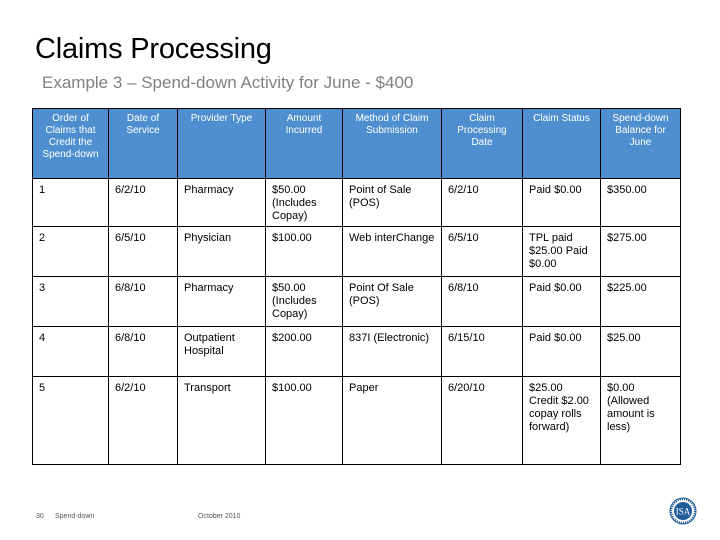 The width and height of the screenshot is (720, 540). I want to click on cell-processing-date: 6/8/10, so click(482, 301).